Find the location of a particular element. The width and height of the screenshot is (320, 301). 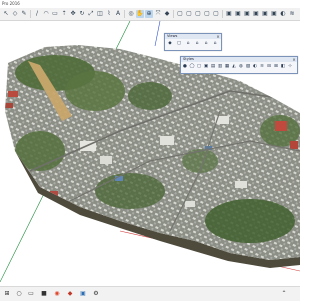

window-title: Pro 2016 is located at coordinates (11, 3).